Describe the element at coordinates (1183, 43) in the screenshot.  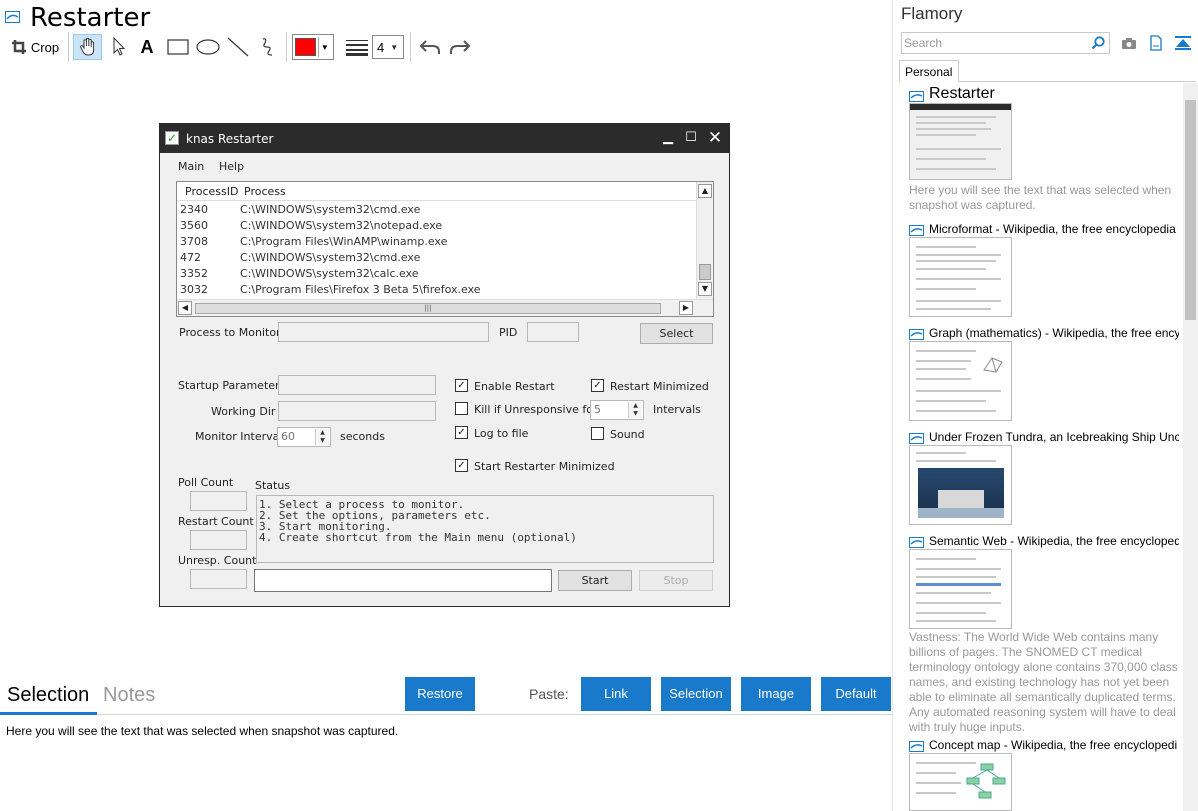
I see `collapse-icon` at that location.